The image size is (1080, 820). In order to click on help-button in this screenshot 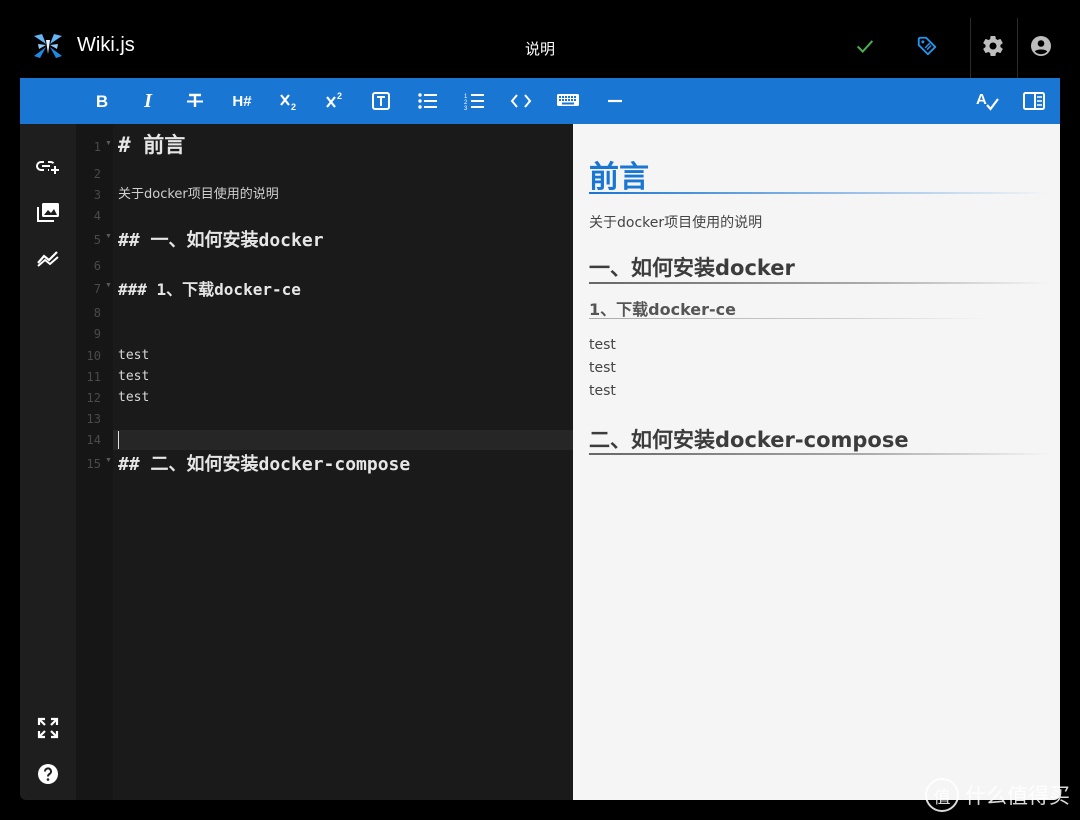, I will do `click(48, 774)`.